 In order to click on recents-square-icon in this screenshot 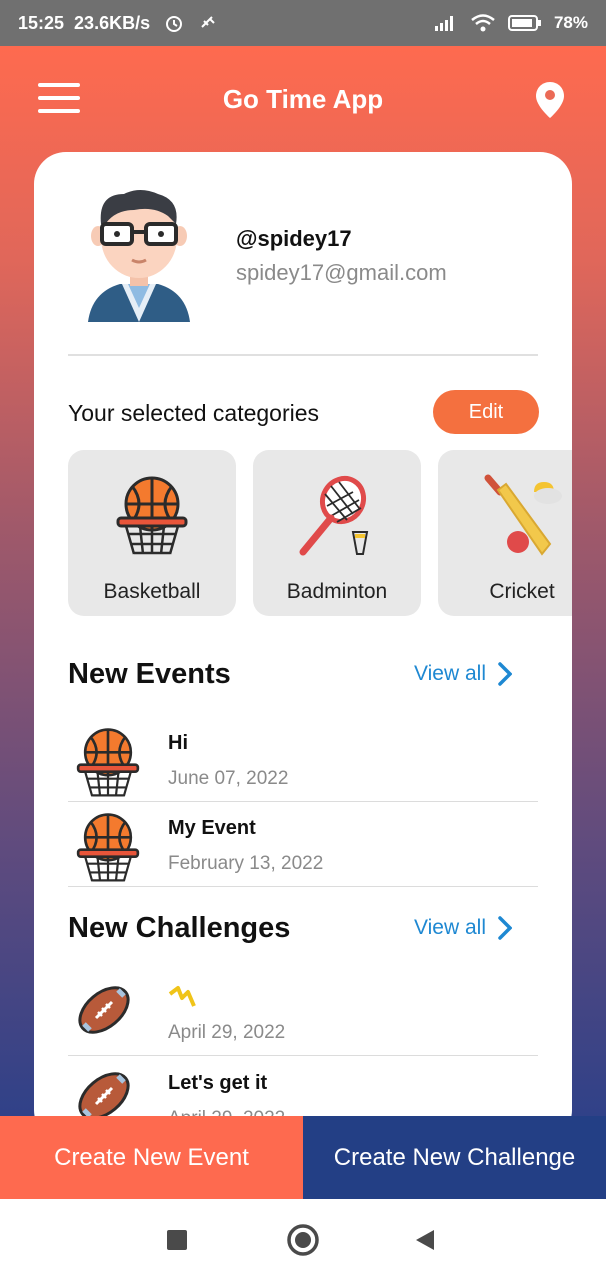, I will do `click(177, 1240)`.